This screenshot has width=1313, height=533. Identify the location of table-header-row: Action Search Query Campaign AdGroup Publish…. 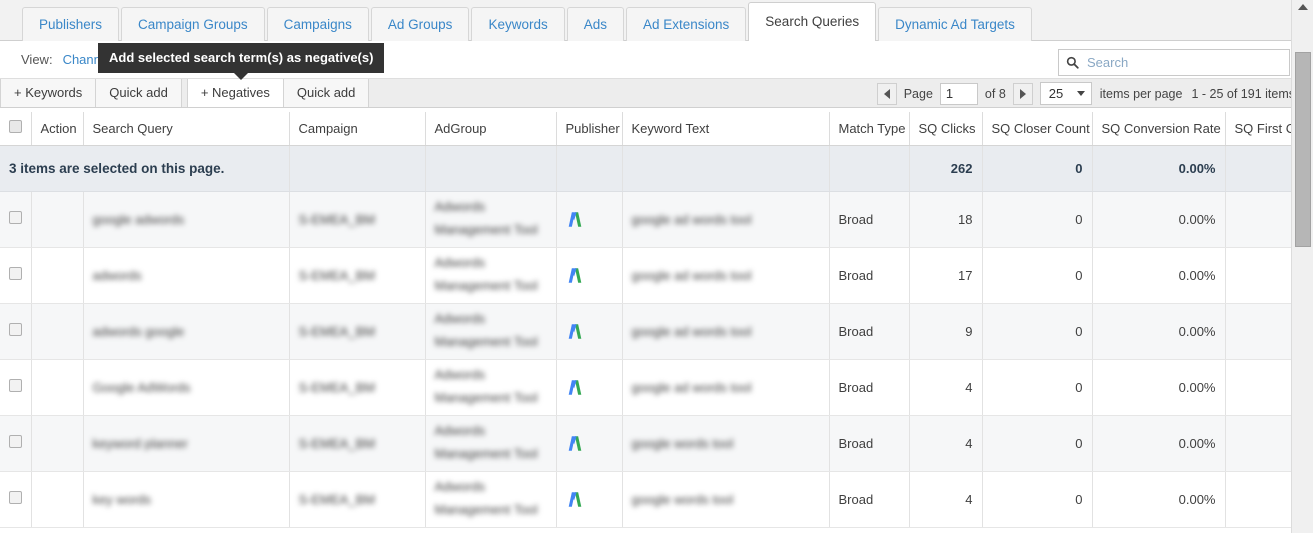
(645, 129).